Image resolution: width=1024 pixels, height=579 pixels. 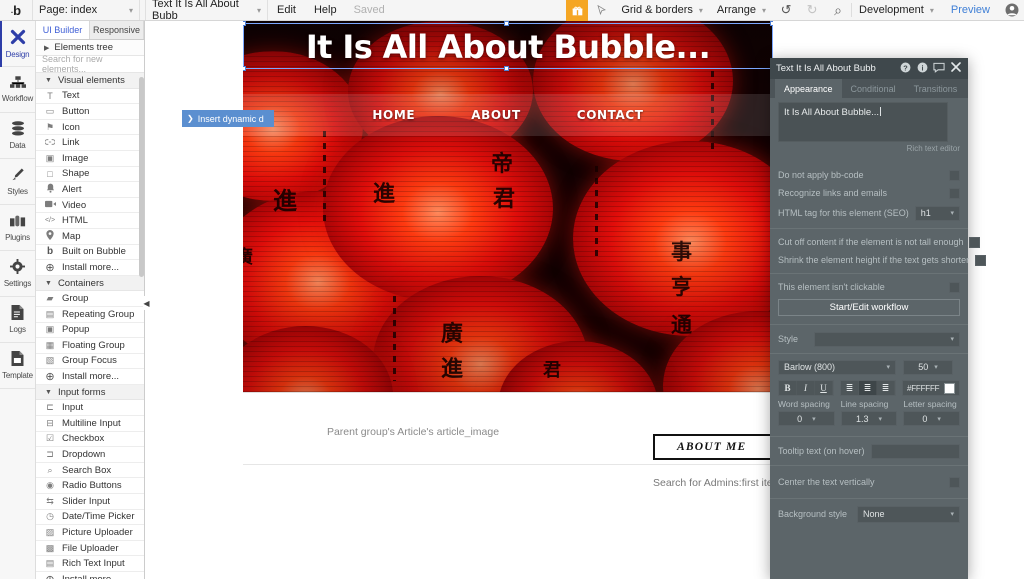 What do you see at coordinates (244, 23) in the screenshot?
I see `resize-handle-nw` at bounding box center [244, 23].